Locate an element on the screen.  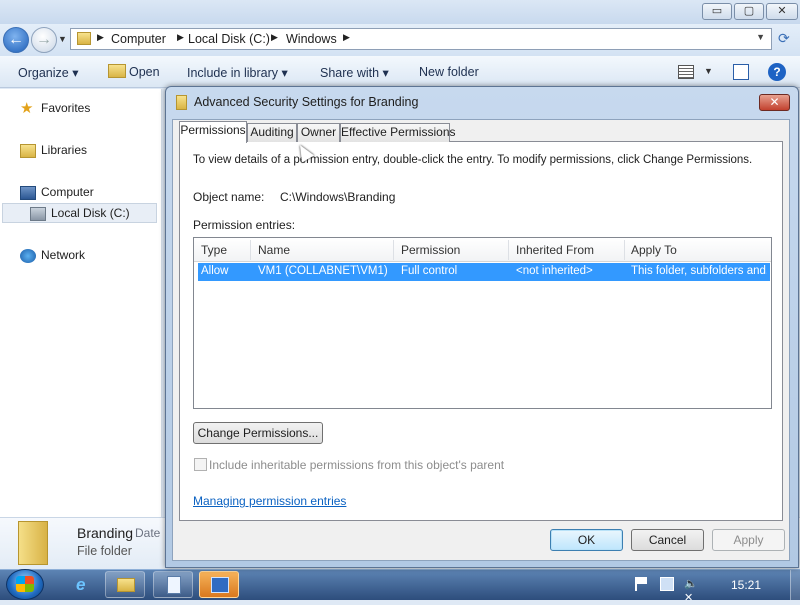
organize-menu: Organize ▾ is located at coordinates (48, 72).